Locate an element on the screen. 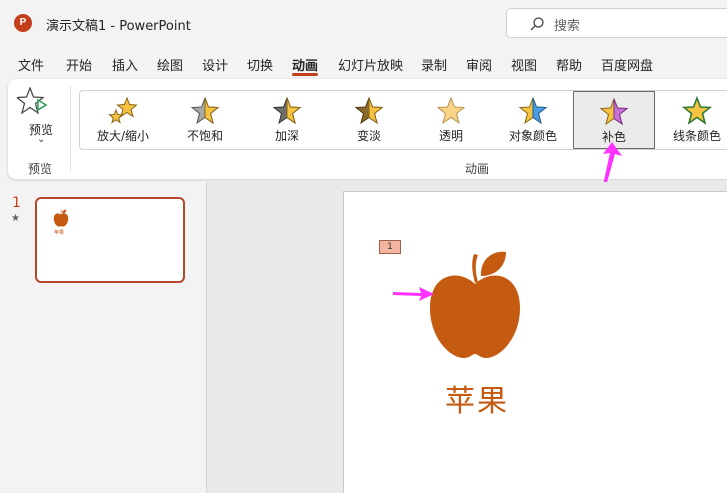 The height and width of the screenshot is (493, 727). effect-label: 加深 is located at coordinates (286, 136).